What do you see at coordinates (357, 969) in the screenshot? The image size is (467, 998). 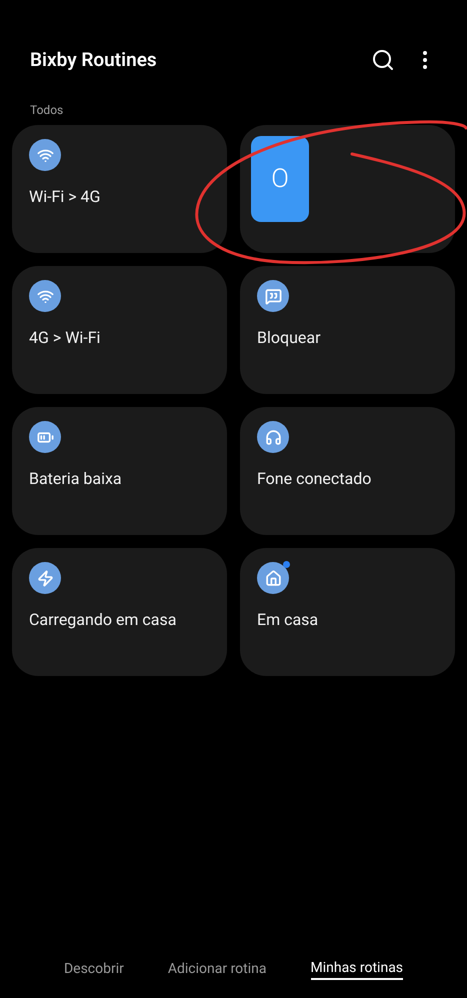 I see `tab: Minhas rotinas` at bounding box center [357, 969].